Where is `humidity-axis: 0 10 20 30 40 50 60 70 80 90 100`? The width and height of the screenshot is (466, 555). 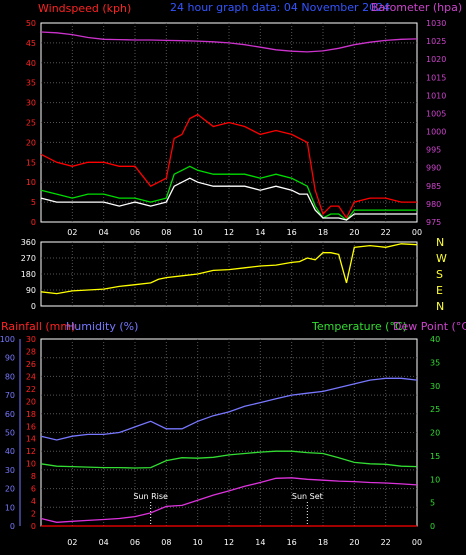
humidity-axis: 0 10 20 30 40 50 60 70 80 90 100 is located at coordinates (10, 433).